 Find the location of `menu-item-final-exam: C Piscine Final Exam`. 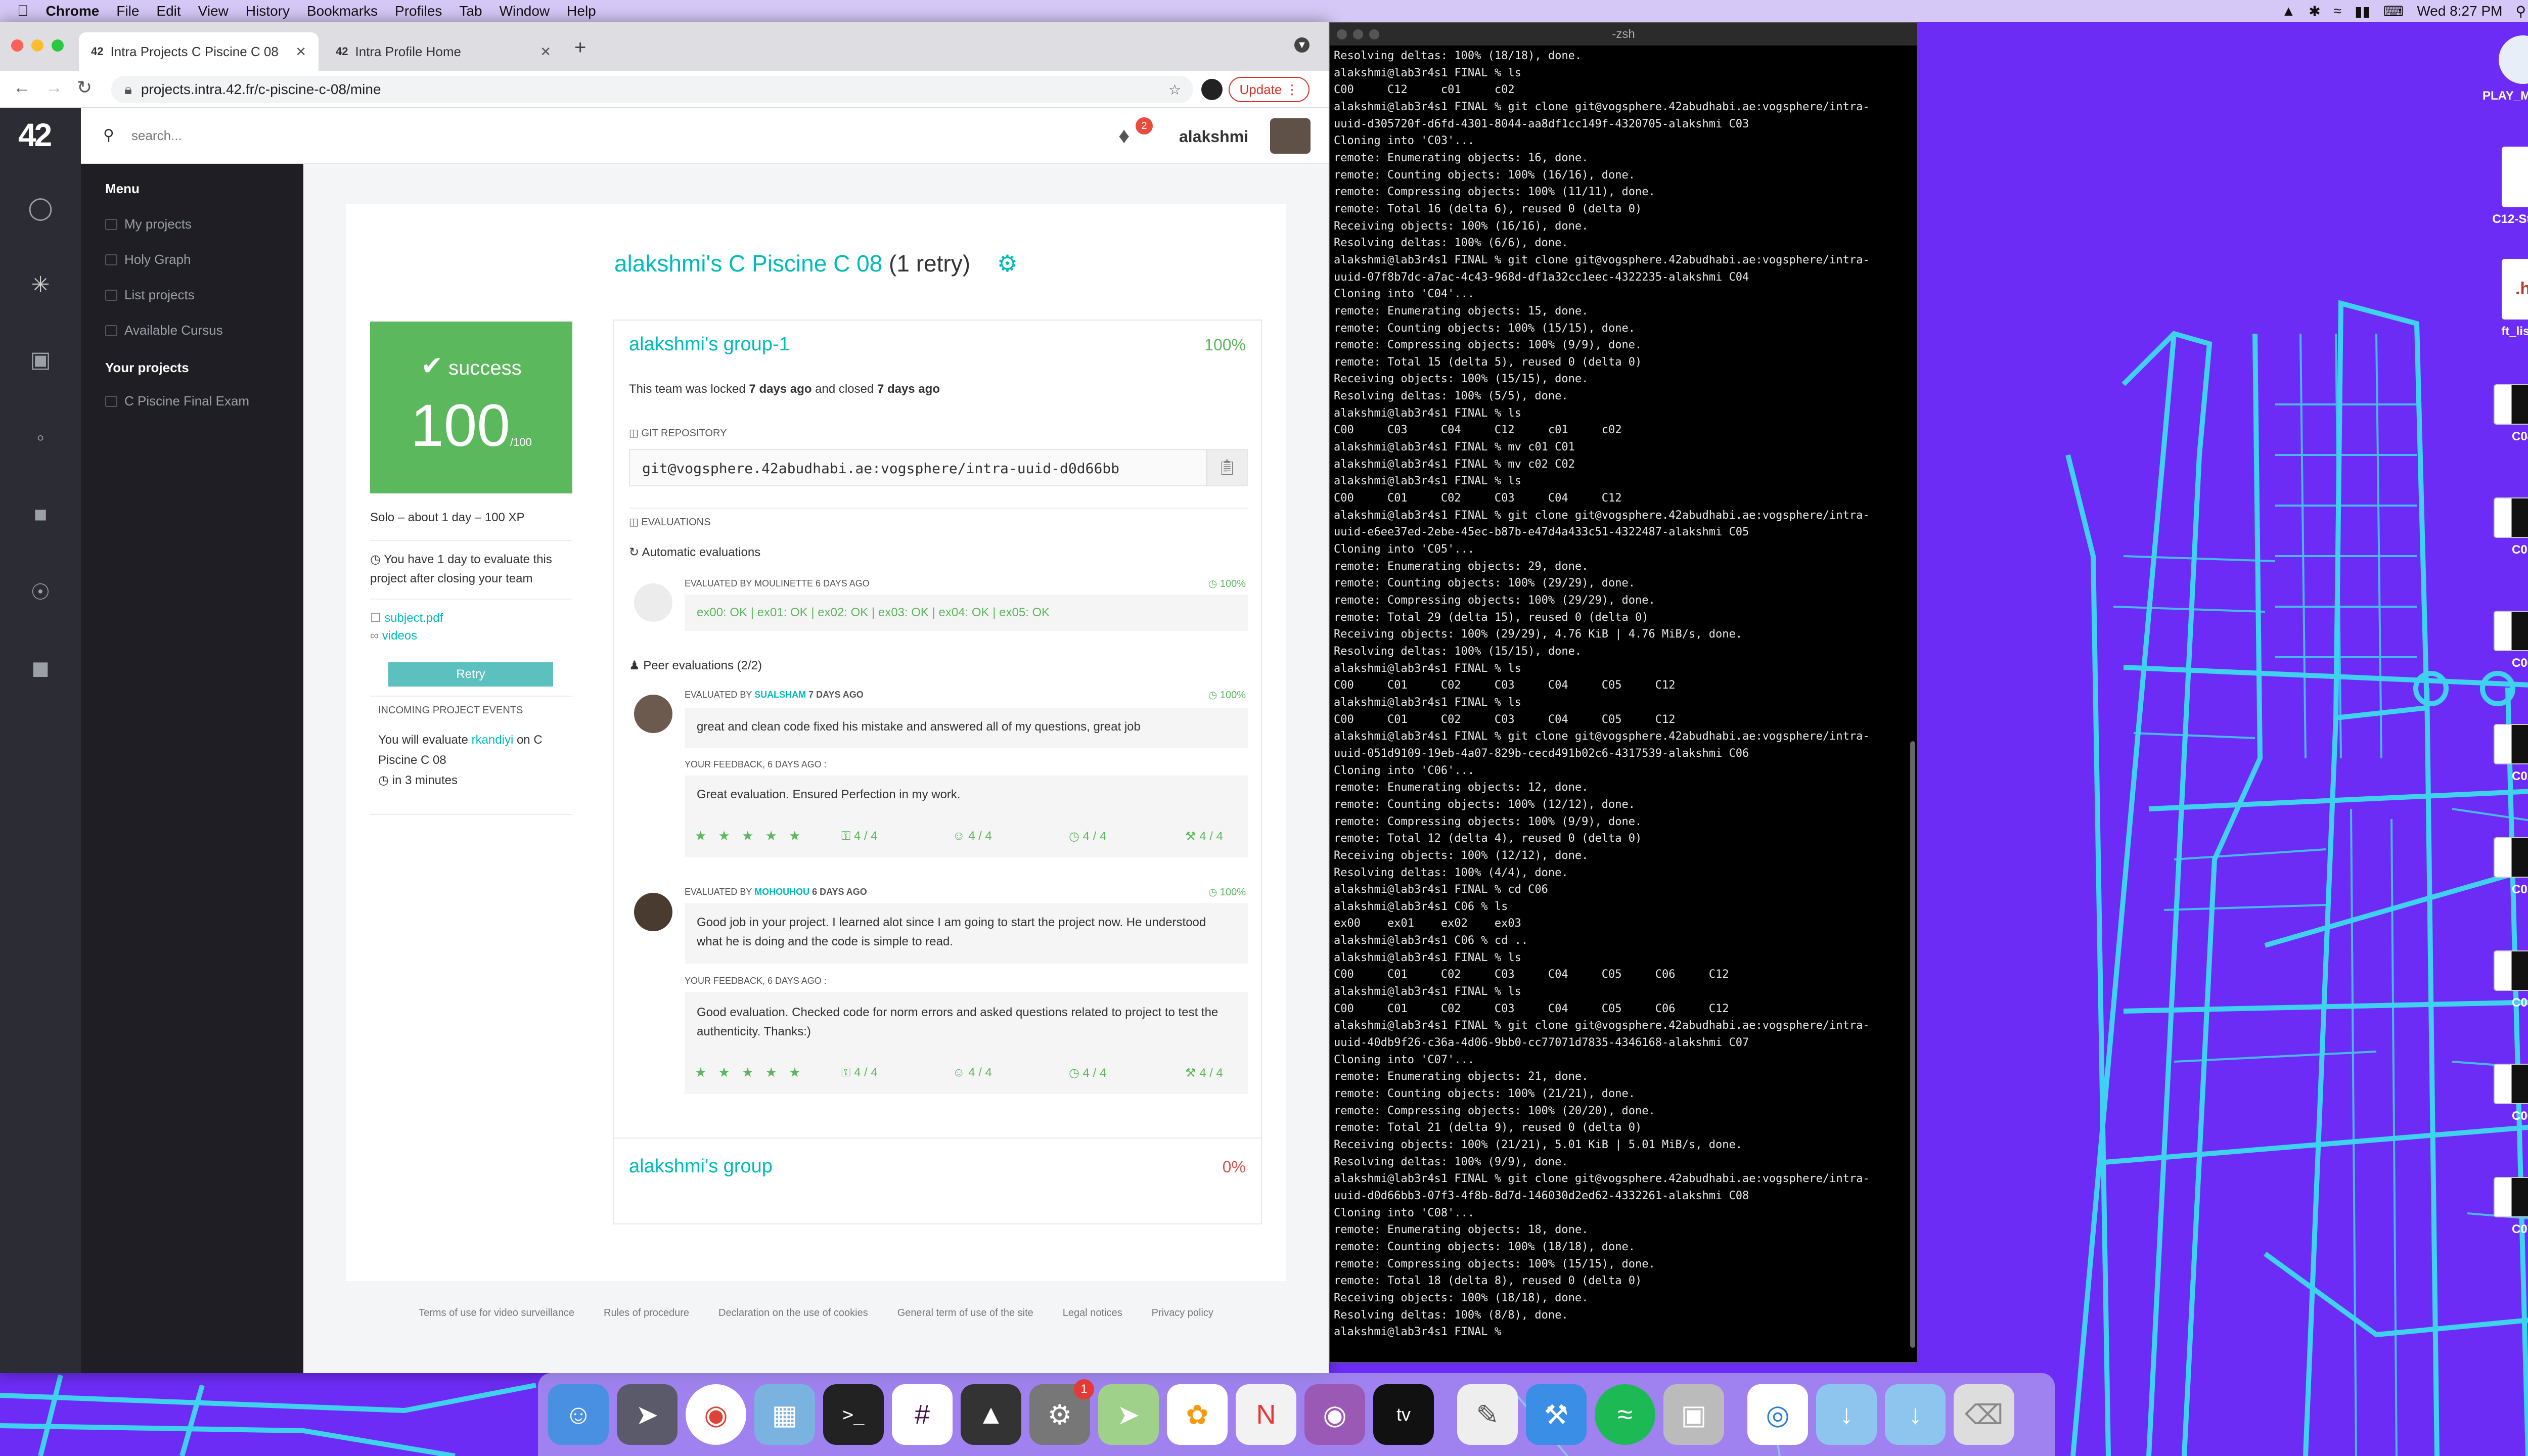

menu-item-final-exam: C Piscine Final Exam is located at coordinates (177, 401).